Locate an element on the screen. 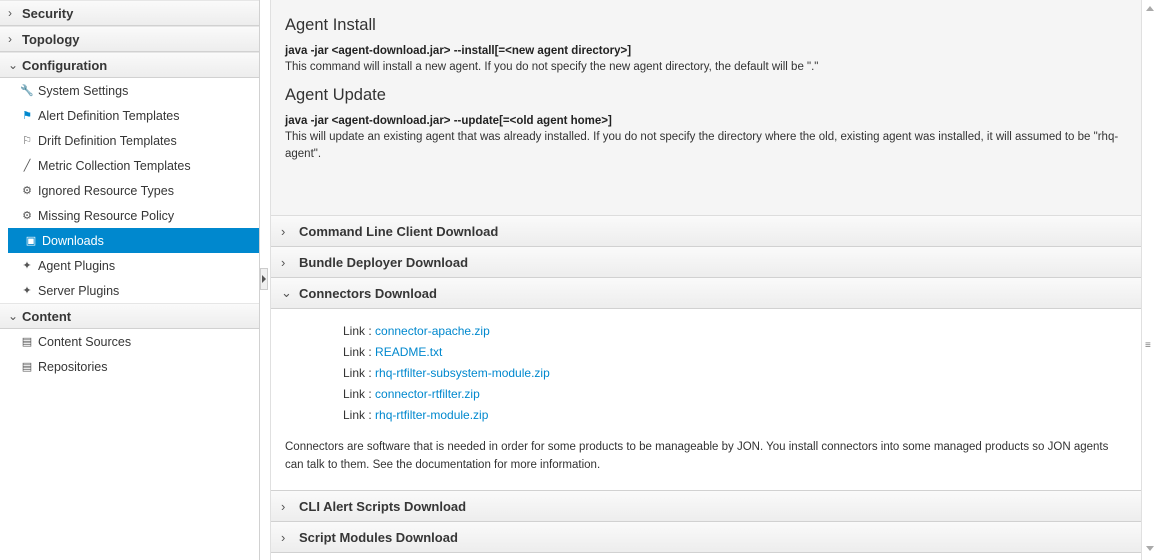 This screenshot has width=1157, height=560. panel-script-modules: › Script Modules Download is located at coordinates (706, 537).